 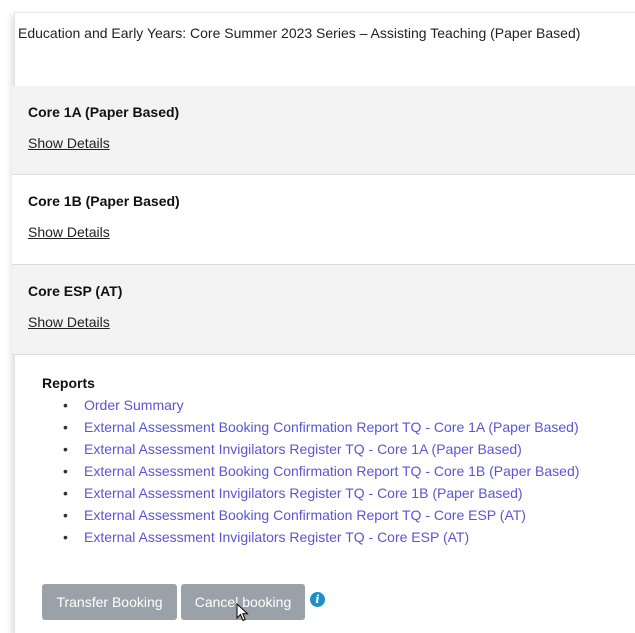 I want to click on mouse-pointer-icon, so click(x=242, y=612).